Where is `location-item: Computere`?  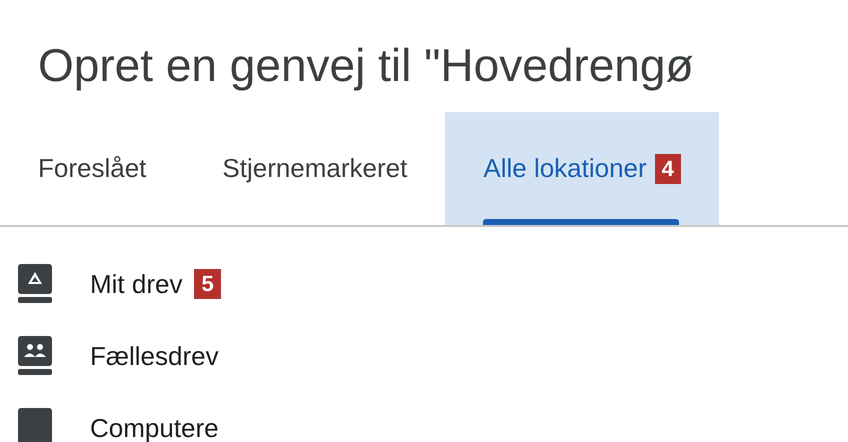 location-item: Computere is located at coordinates (154, 427).